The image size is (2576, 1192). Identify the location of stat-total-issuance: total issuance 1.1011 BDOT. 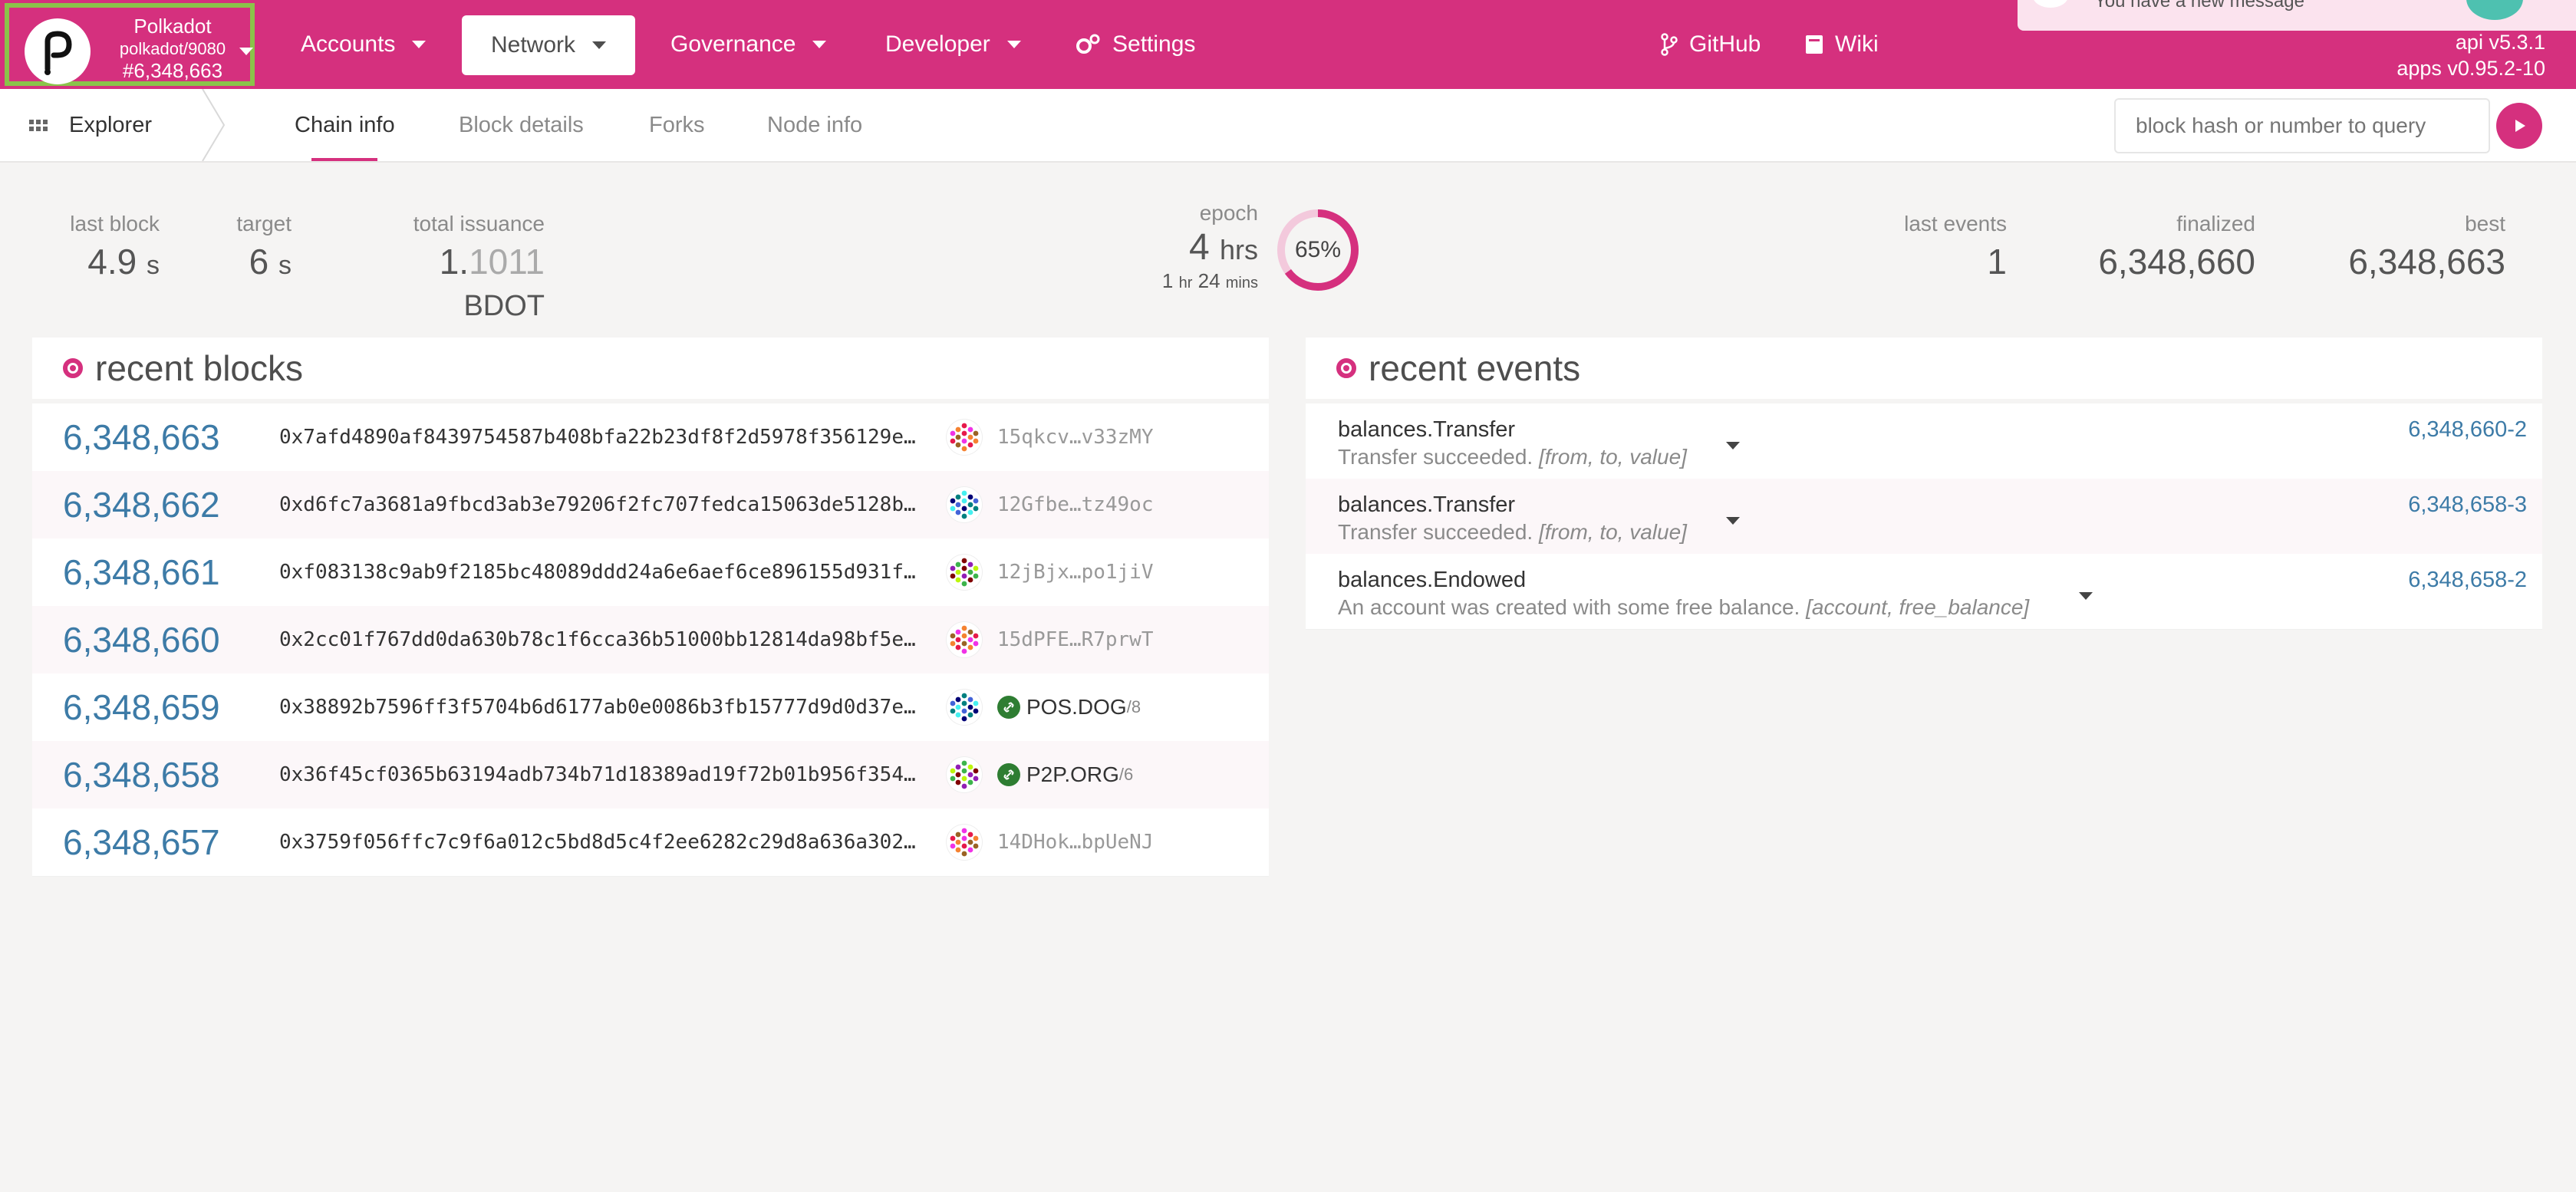
(453, 268).